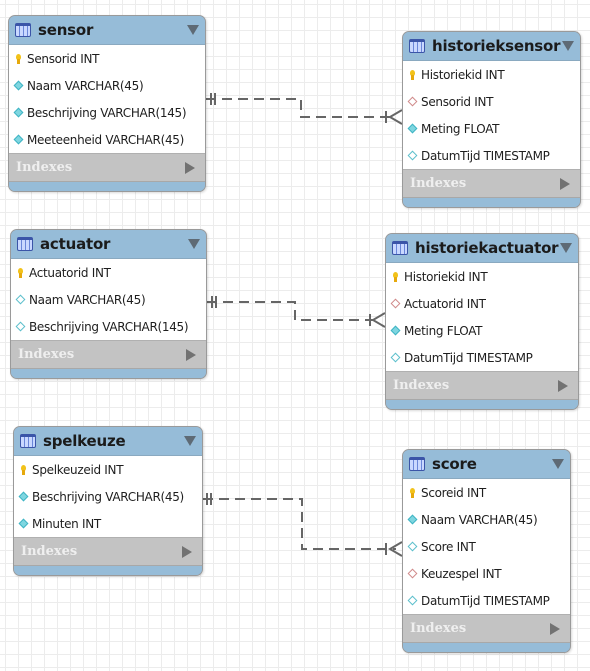  I want to click on column-row: Scoreid INT, so click(486, 492).